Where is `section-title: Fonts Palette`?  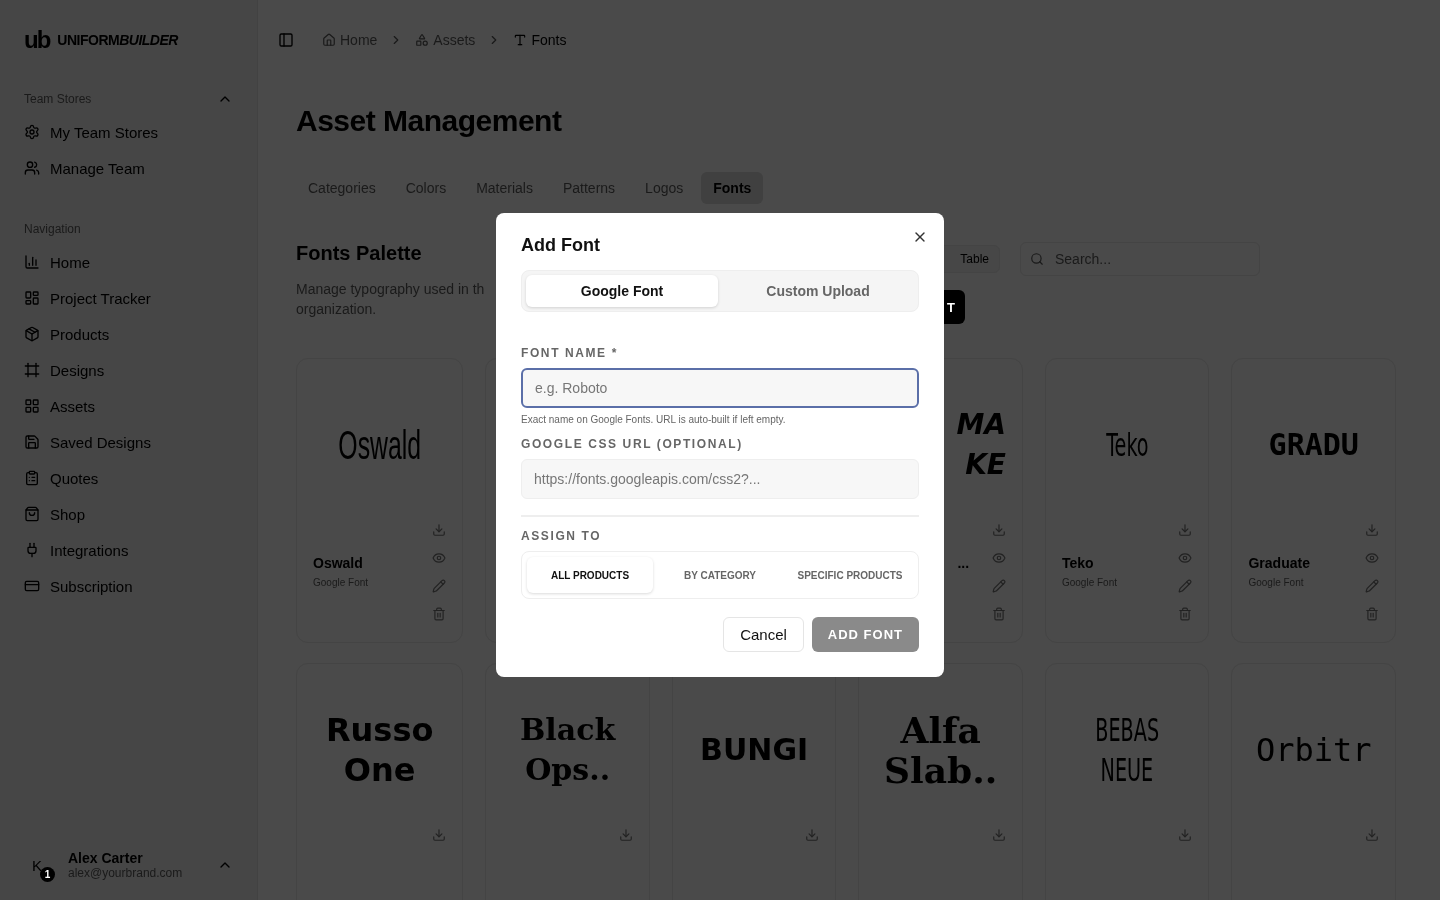 section-title: Fonts Palette is located at coordinates (359, 253).